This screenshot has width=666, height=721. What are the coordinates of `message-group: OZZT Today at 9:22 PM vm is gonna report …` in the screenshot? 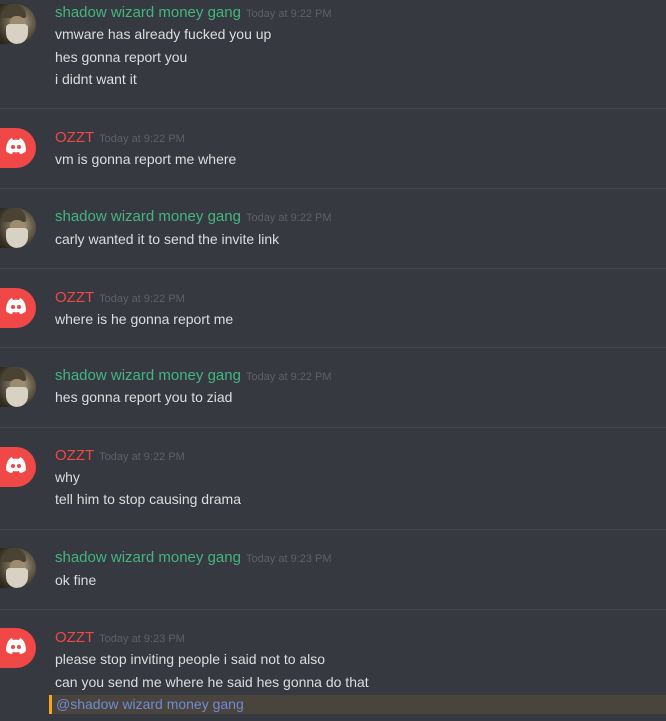 It's located at (333, 148).